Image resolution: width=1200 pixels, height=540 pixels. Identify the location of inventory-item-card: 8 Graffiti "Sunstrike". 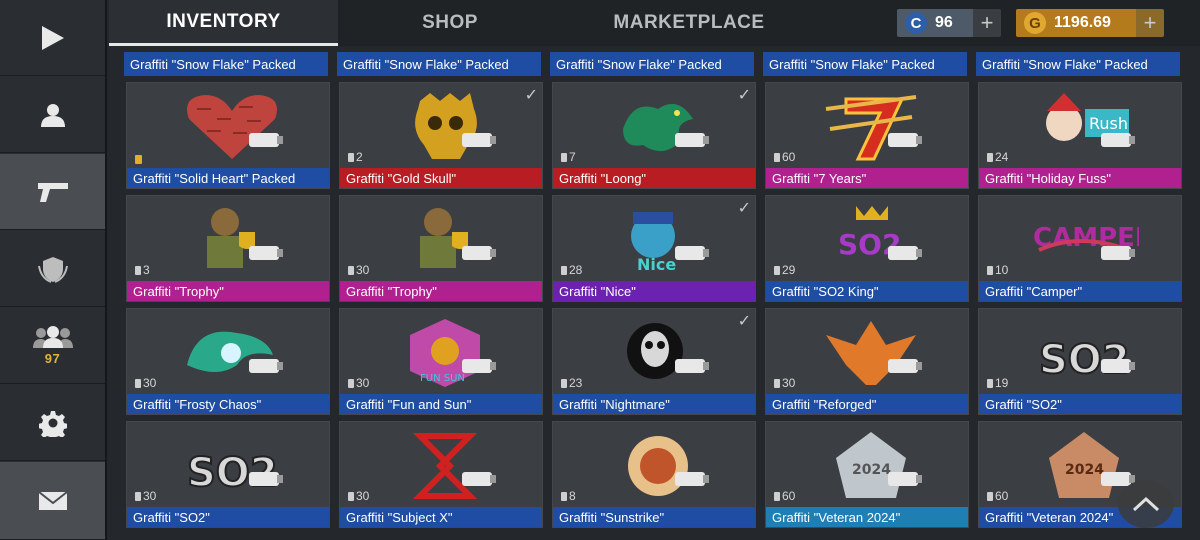
(654, 474).